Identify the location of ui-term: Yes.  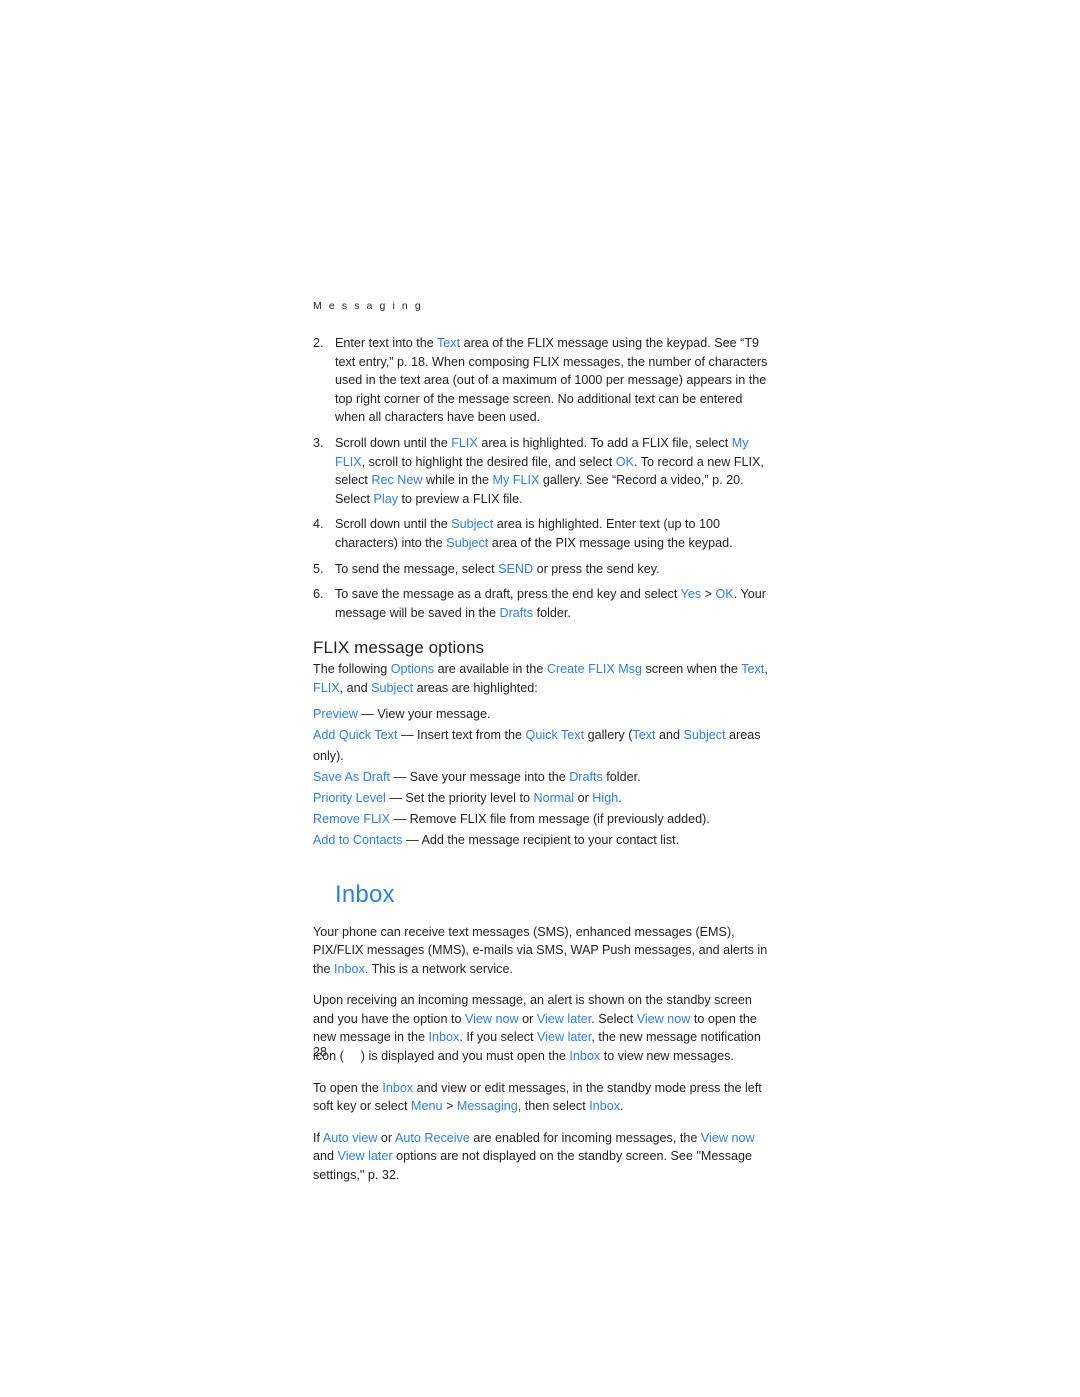
(691, 594).